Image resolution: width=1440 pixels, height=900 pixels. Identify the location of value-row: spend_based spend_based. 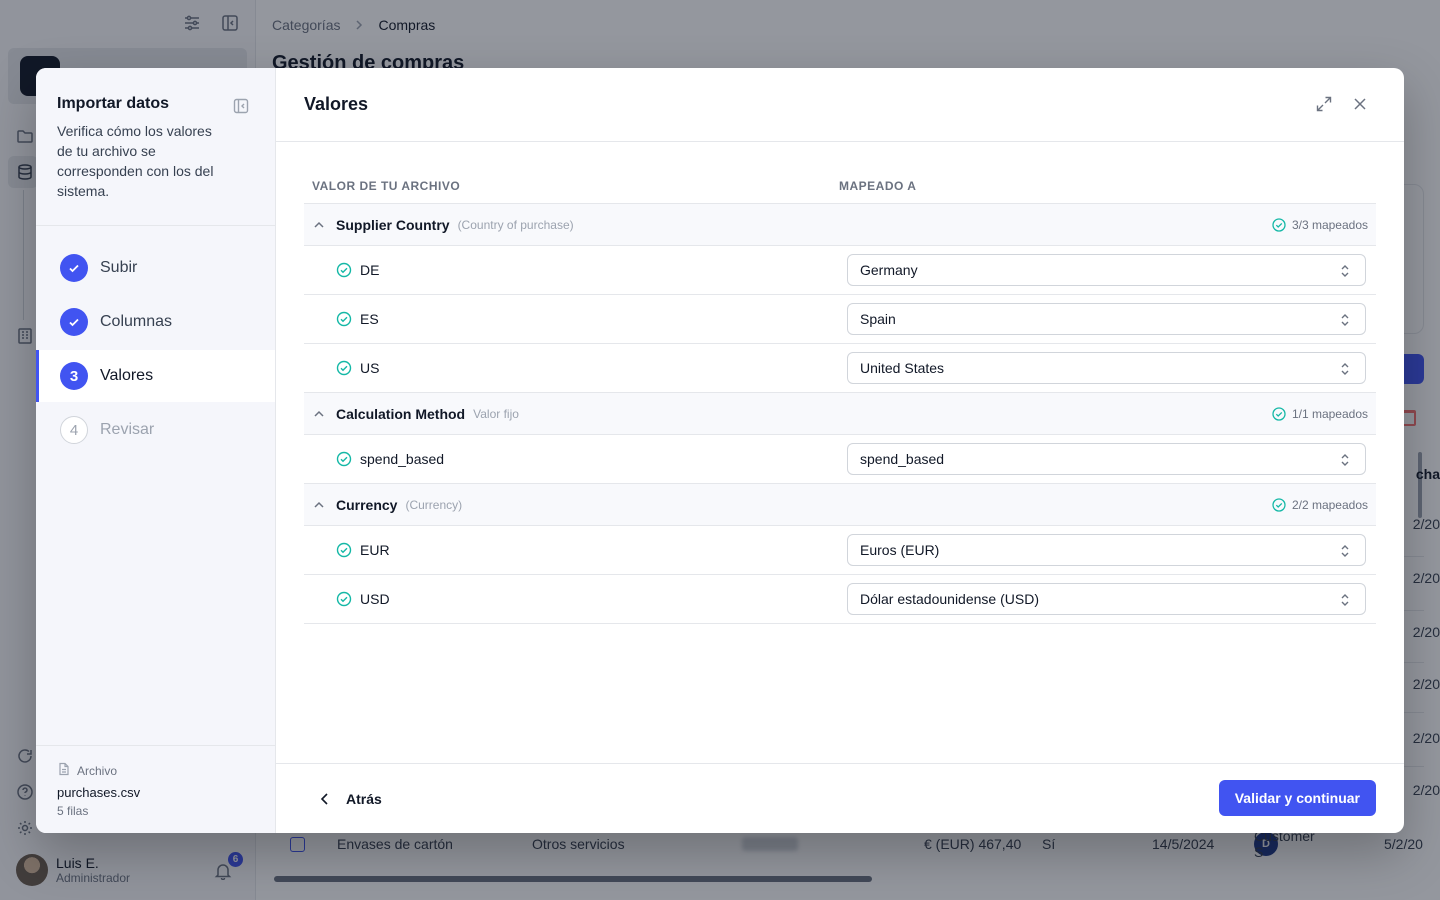
(840, 459).